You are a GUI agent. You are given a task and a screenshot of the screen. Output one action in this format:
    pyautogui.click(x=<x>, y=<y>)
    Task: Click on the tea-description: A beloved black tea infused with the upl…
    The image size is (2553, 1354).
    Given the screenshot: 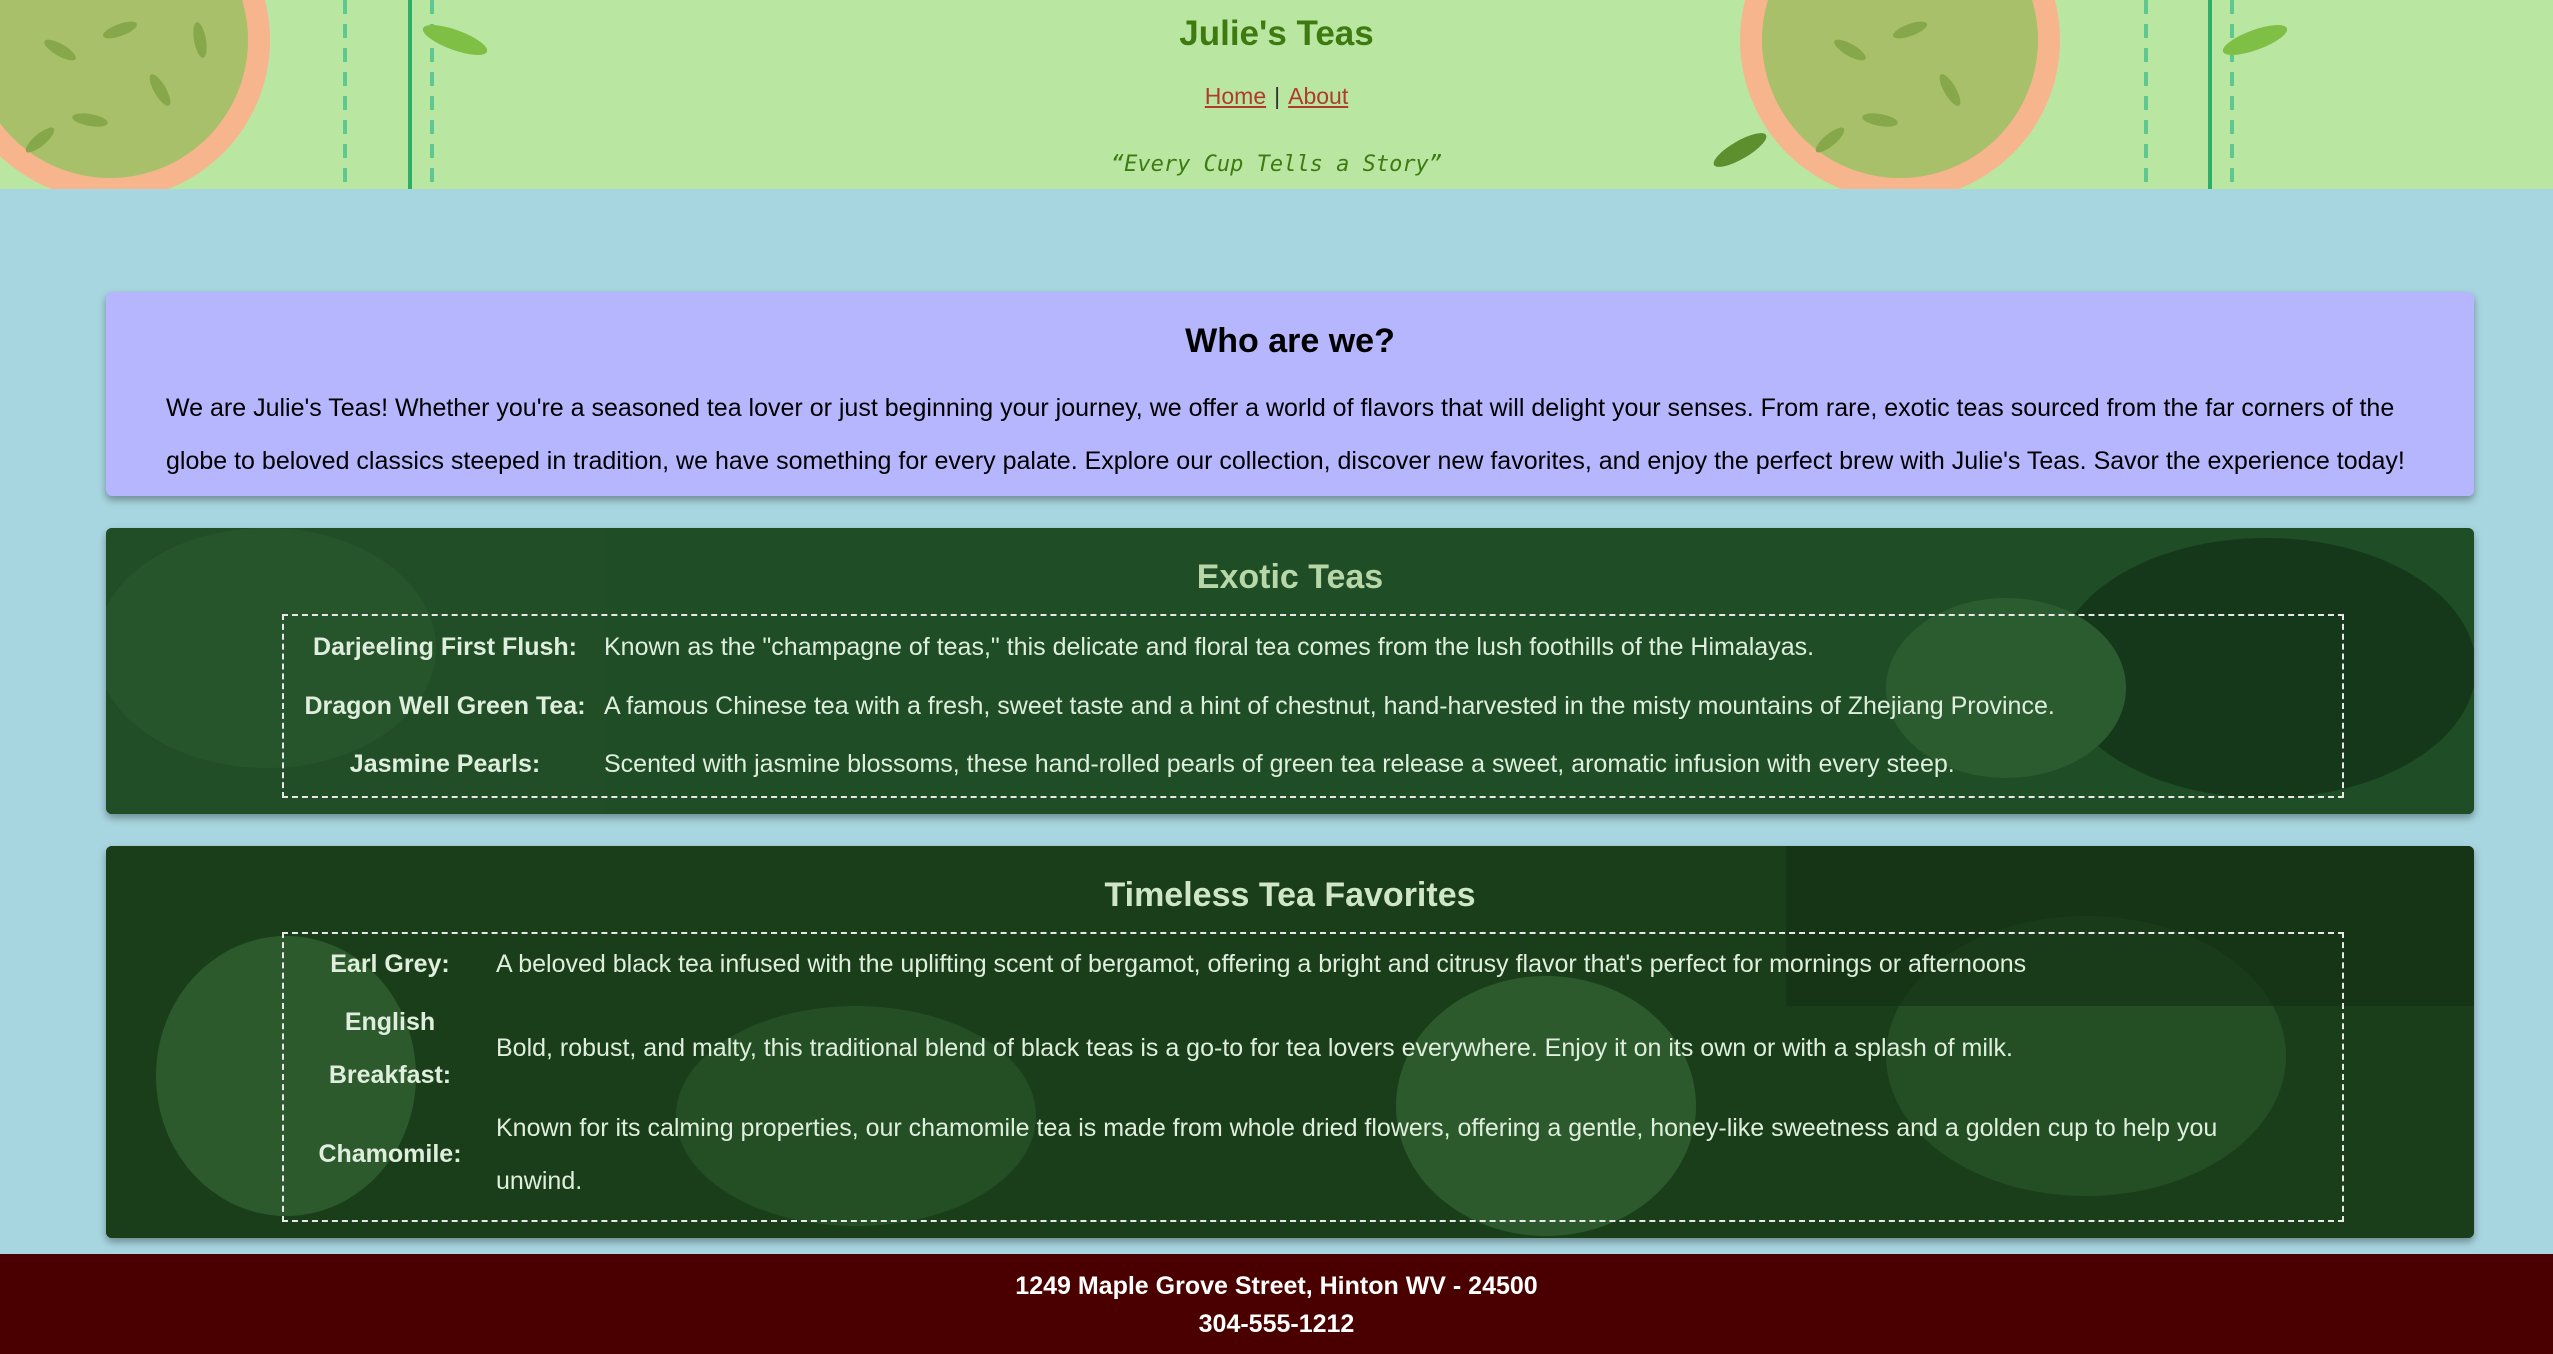 What is the action you would take?
    pyautogui.click(x=1261, y=964)
    